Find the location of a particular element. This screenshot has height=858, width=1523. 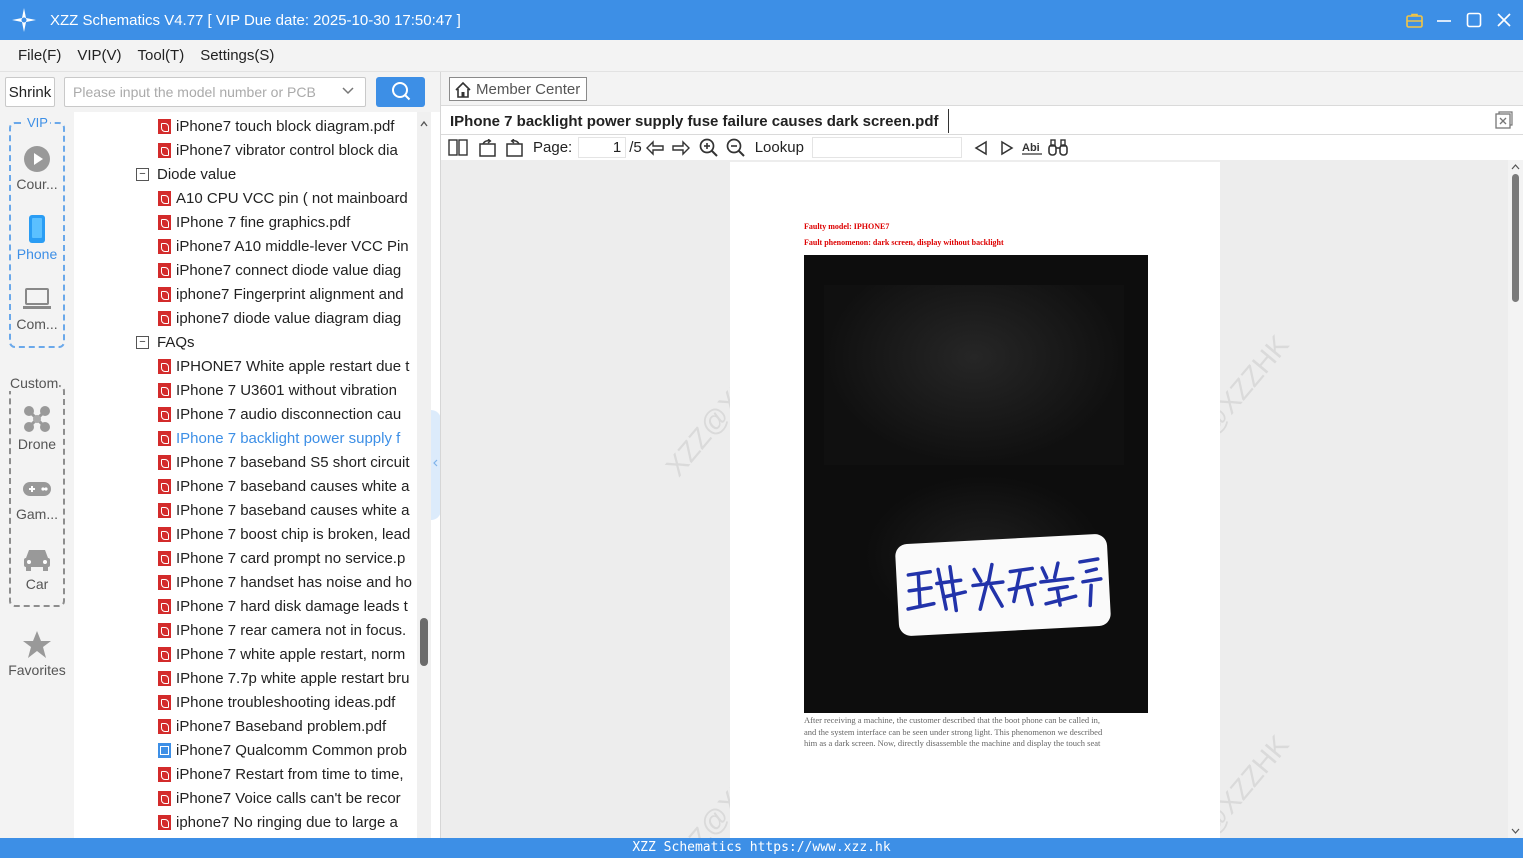

chevron-down-icon is located at coordinates (348, 92).